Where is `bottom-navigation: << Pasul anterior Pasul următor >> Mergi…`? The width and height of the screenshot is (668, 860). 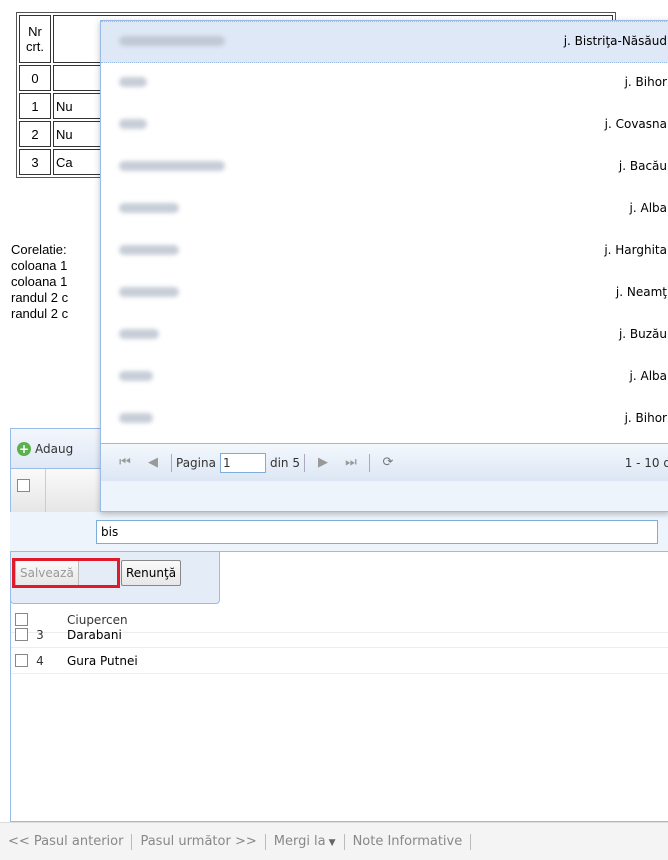 bottom-navigation: << Pasul anterior Pasul următor >> Mergi… is located at coordinates (334, 841).